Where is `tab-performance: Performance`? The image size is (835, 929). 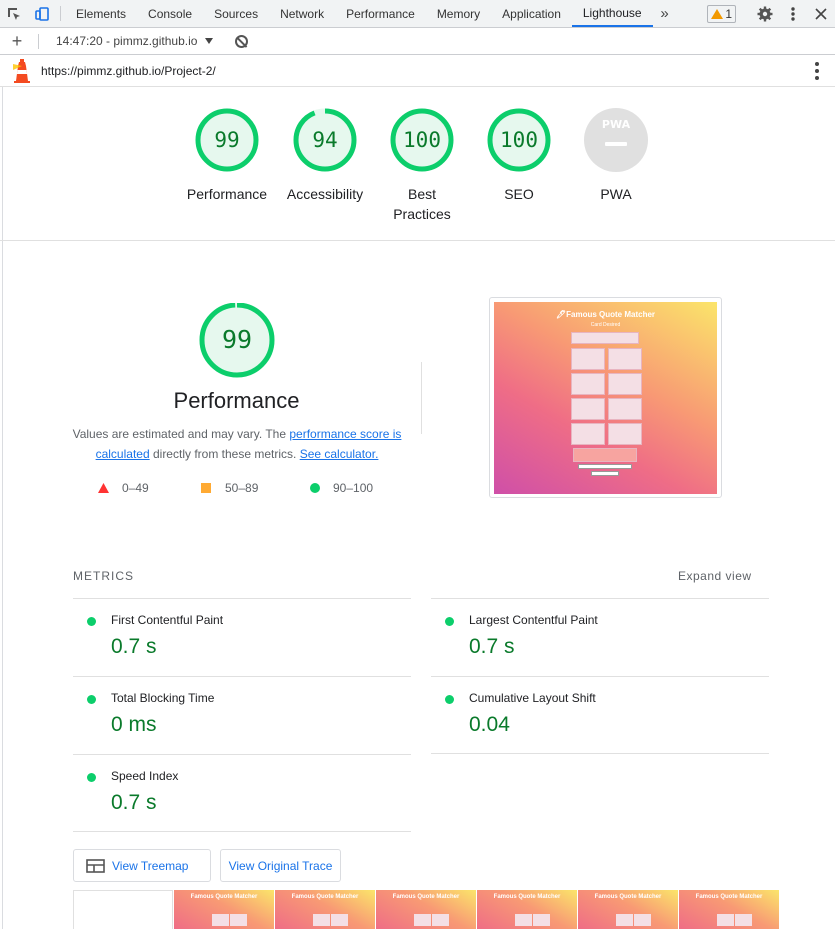 tab-performance: Performance is located at coordinates (380, 13).